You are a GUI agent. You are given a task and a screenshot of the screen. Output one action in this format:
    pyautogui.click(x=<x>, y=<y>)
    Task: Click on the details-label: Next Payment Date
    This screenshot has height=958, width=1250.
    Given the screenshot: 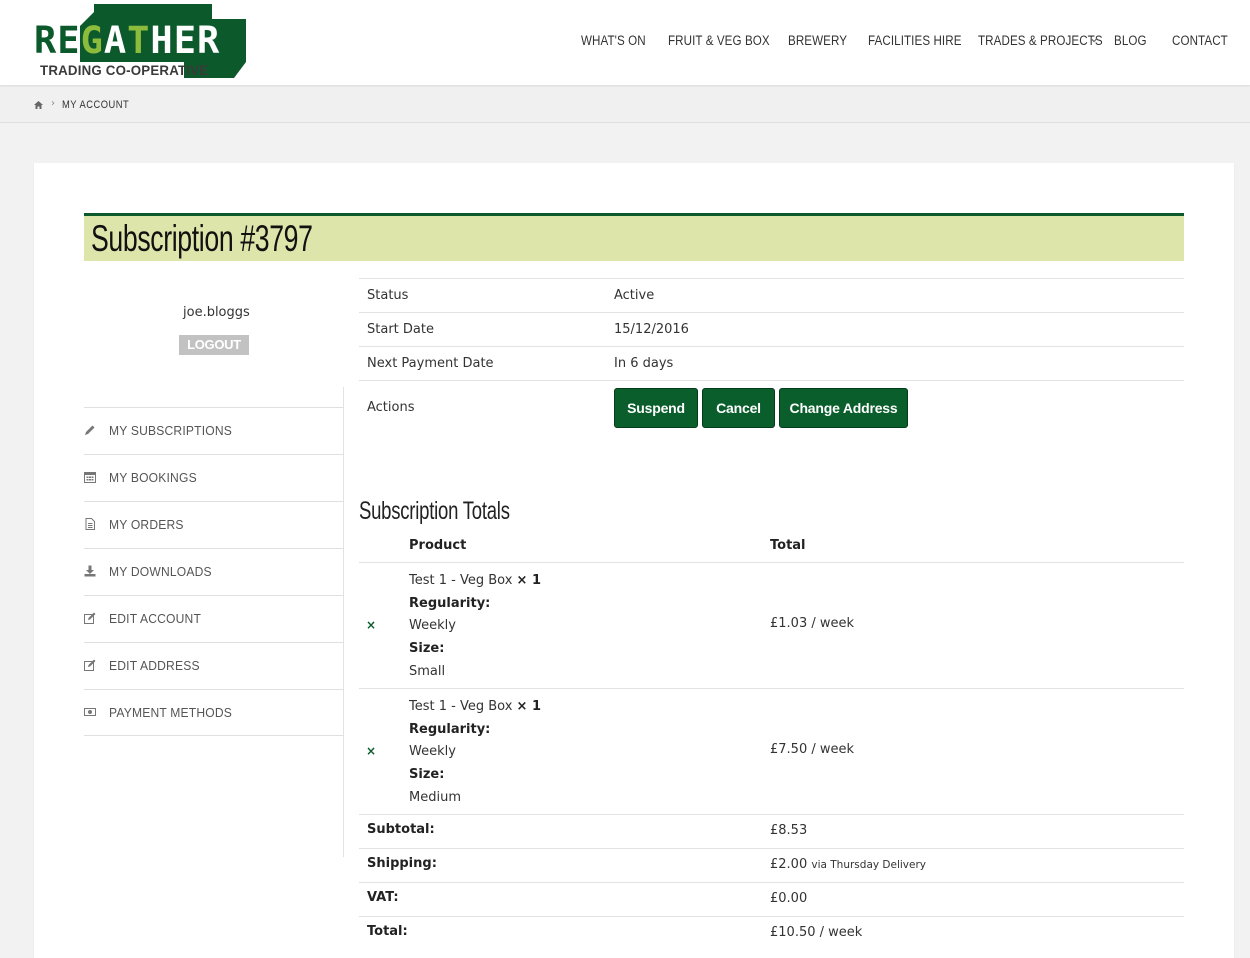 What is the action you would take?
    pyautogui.click(x=430, y=363)
    